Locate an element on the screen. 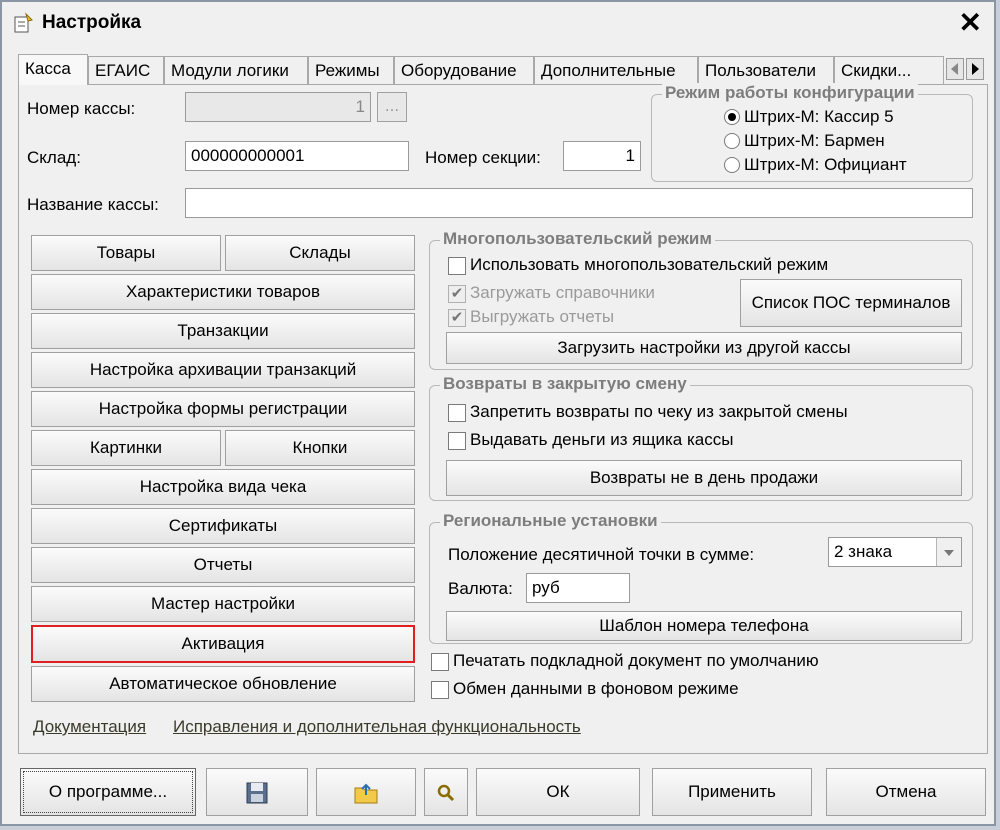 This screenshot has width=1000, height=830. title-bar: Настройка ✕ is located at coordinates (498, 23).